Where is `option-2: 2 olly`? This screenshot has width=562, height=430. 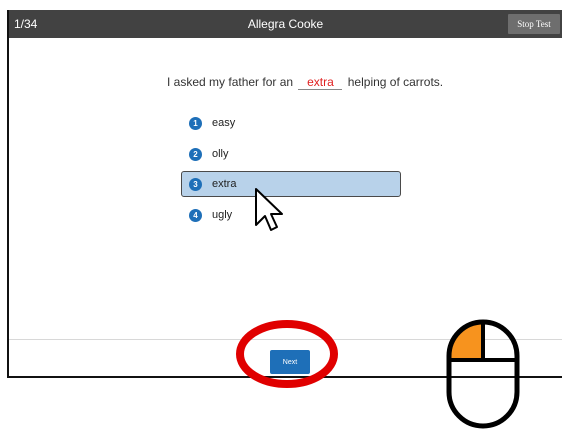
option-2: 2 olly is located at coordinates (291, 154).